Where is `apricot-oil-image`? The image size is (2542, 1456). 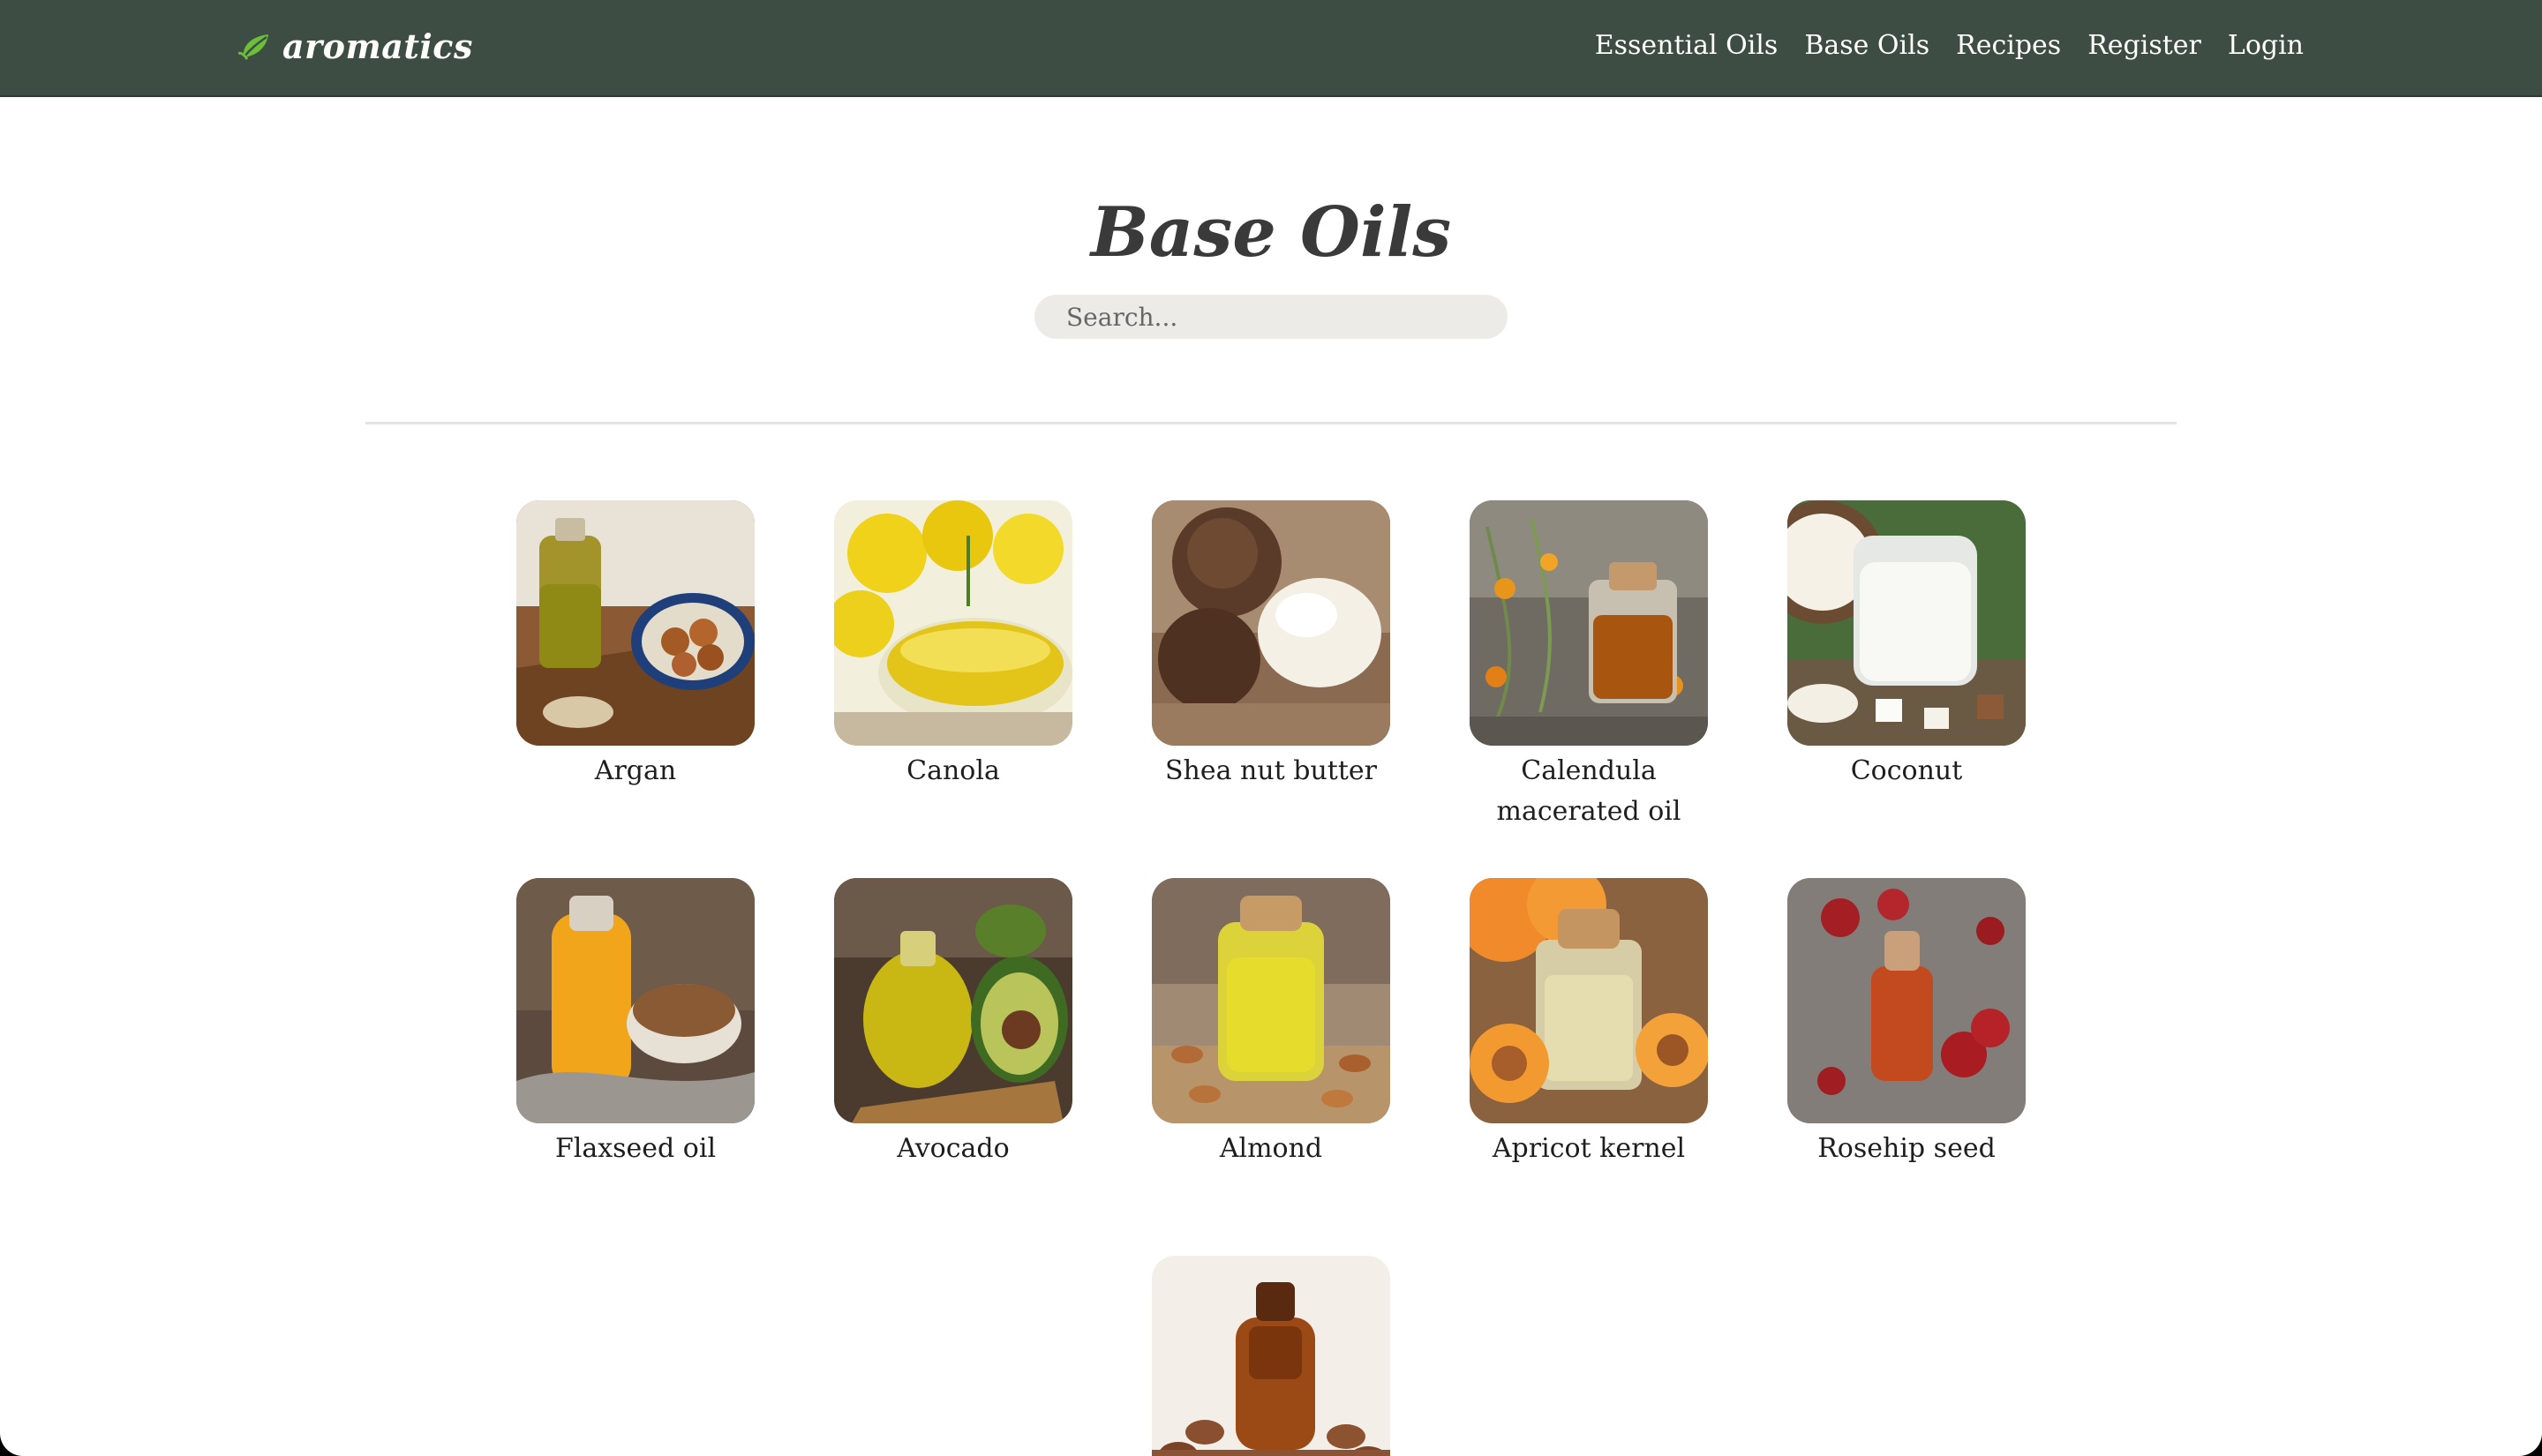 apricot-oil-image is located at coordinates (1589, 1001).